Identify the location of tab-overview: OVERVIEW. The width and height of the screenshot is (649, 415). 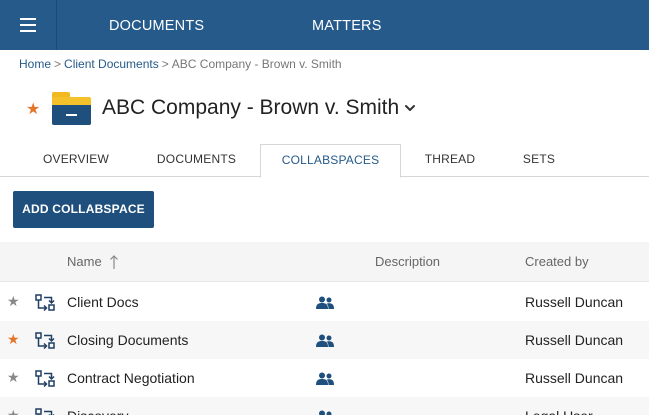
(76, 160).